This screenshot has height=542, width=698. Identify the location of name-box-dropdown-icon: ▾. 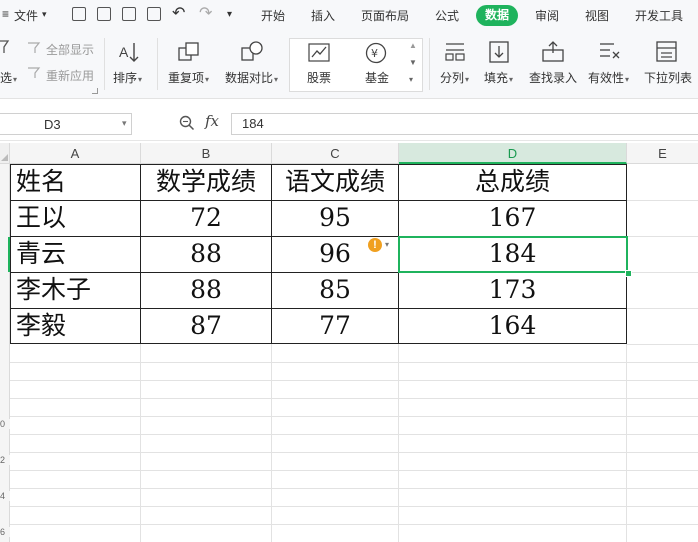
(124, 123).